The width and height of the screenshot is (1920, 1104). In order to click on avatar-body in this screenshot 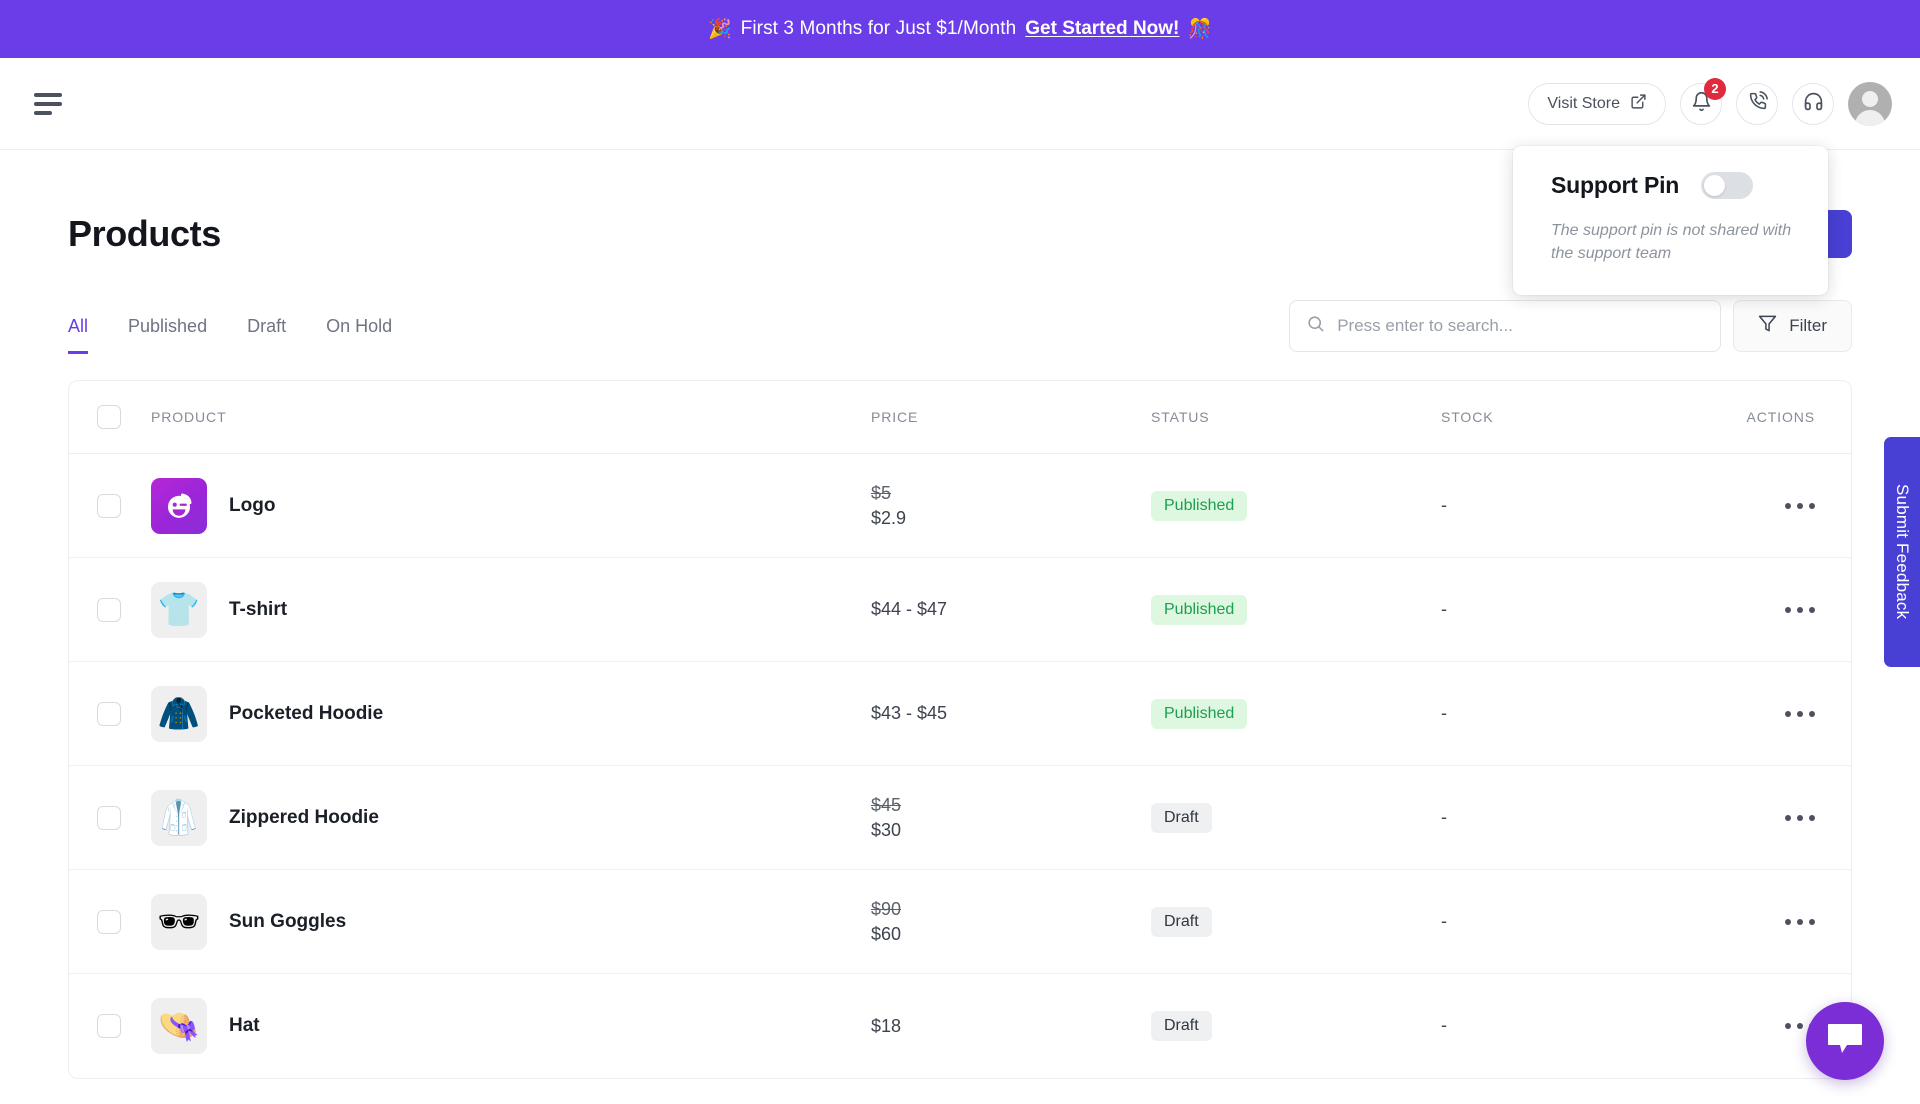, I will do `click(1870, 117)`.